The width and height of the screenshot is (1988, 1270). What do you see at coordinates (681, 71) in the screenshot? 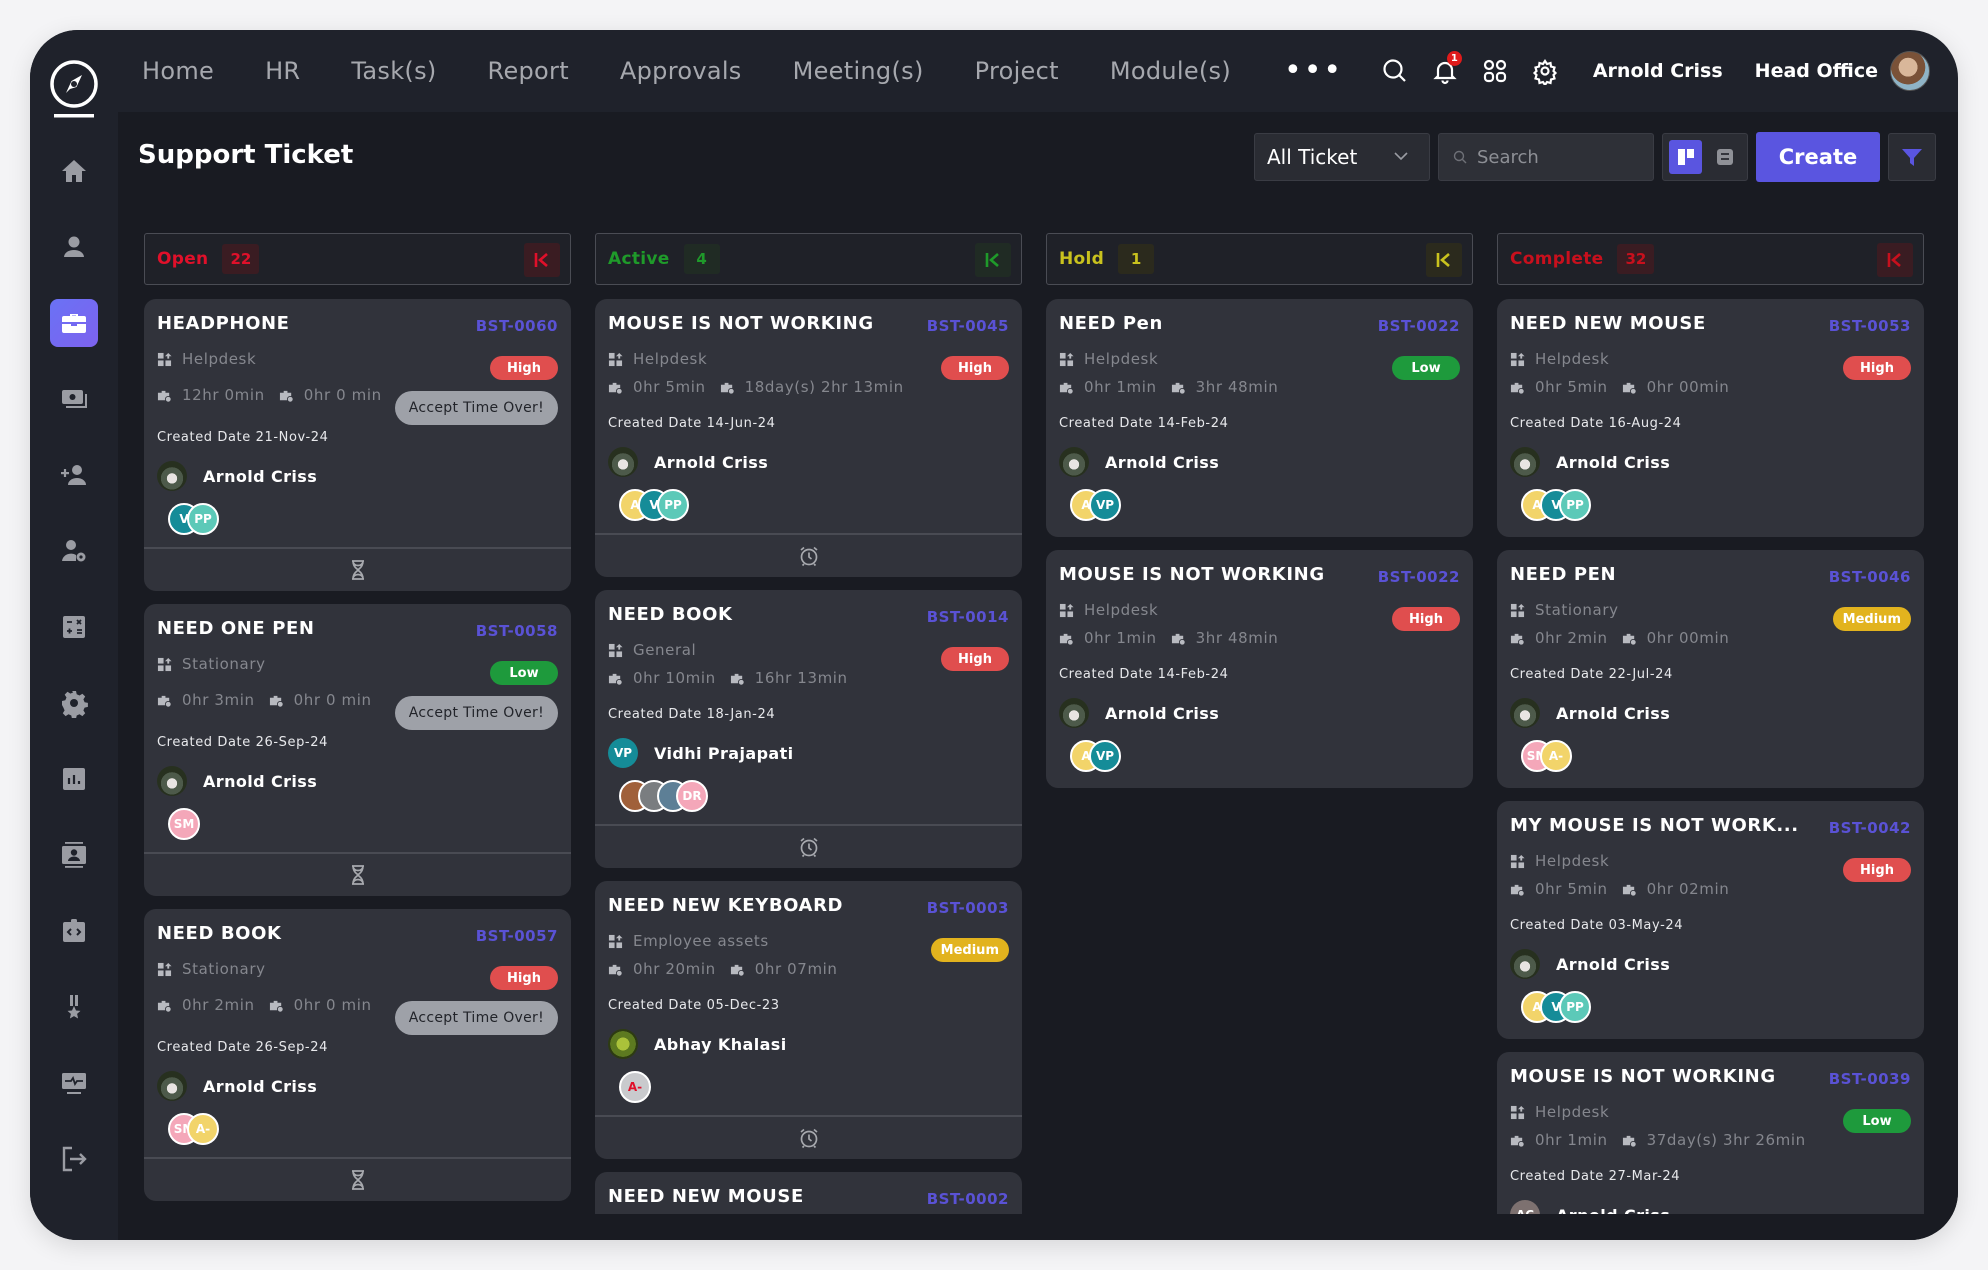
I see `nav-approvals: Approvals` at bounding box center [681, 71].